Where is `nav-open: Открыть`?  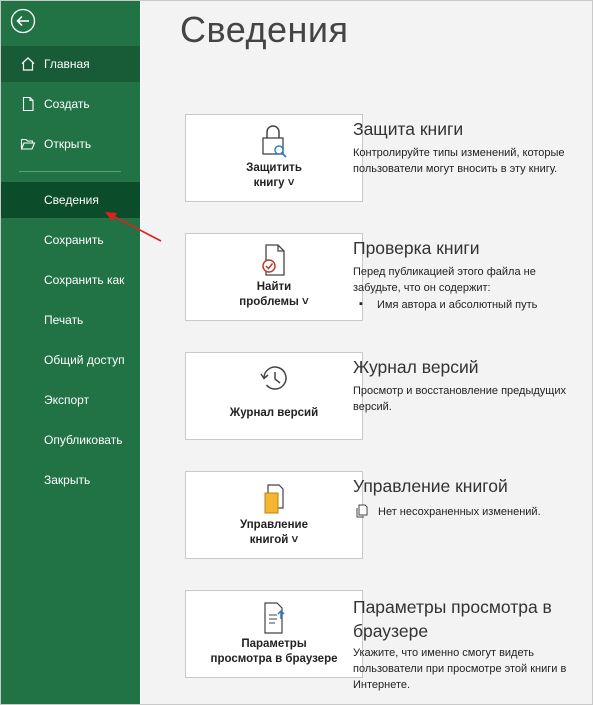
nav-open: Открыть is located at coordinates (70, 144).